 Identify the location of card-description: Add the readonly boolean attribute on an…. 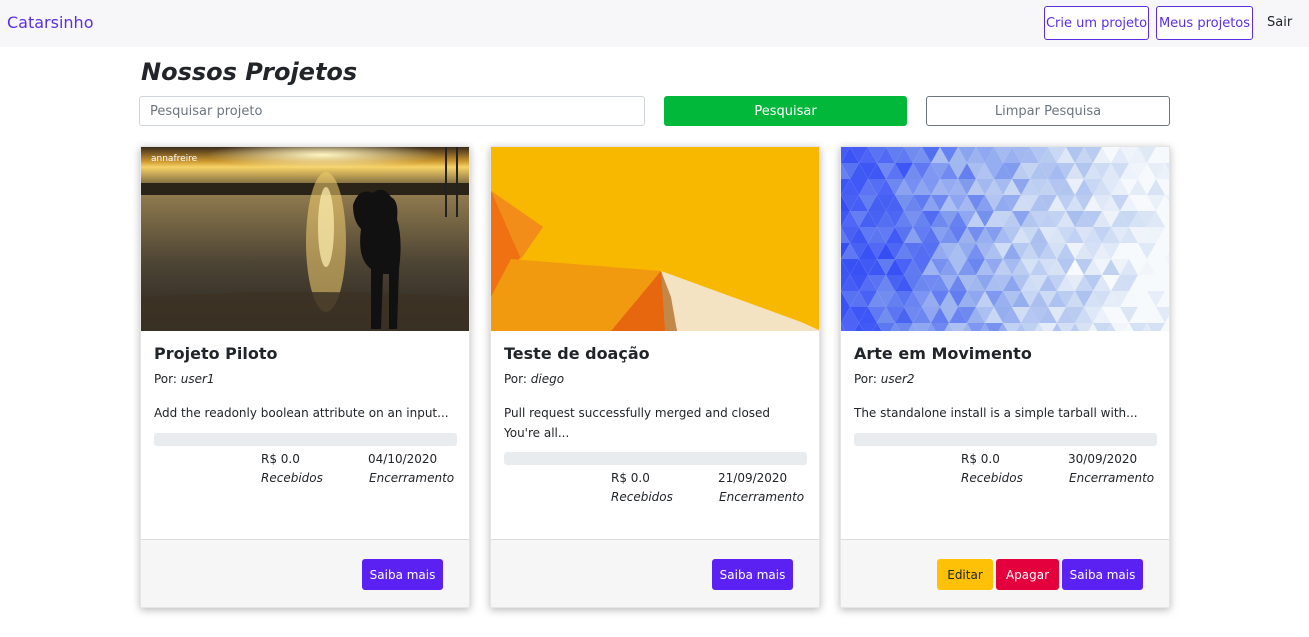
(301, 413).